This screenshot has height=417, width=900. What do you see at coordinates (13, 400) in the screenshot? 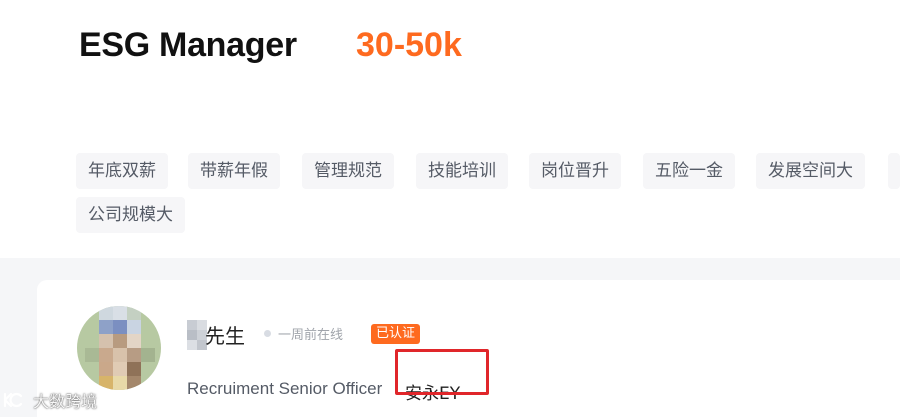
I see `watermark-logo-icon` at bounding box center [13, 400].